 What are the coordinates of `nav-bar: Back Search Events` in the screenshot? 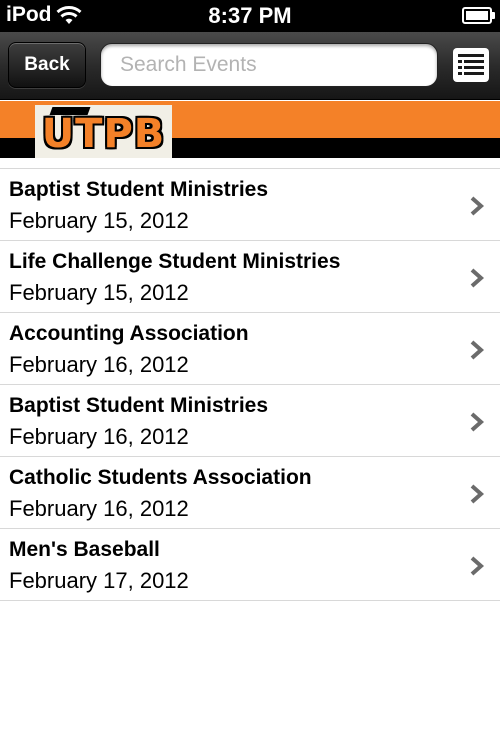 It's located at (250, 66).